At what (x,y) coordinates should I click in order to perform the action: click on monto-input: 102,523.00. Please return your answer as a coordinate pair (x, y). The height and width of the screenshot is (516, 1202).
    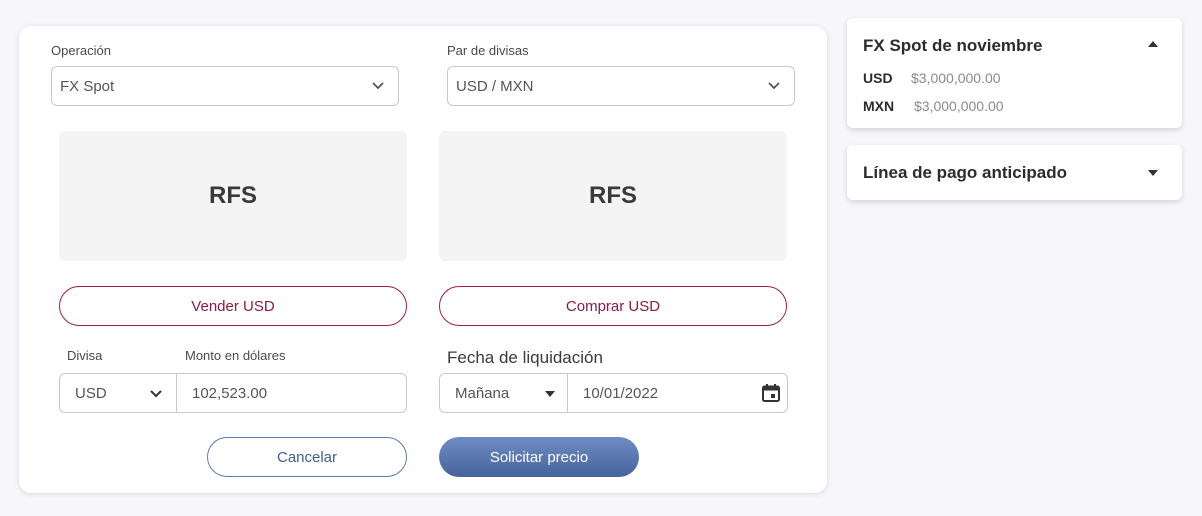
    Looking at the image, I should click on (291, 393).